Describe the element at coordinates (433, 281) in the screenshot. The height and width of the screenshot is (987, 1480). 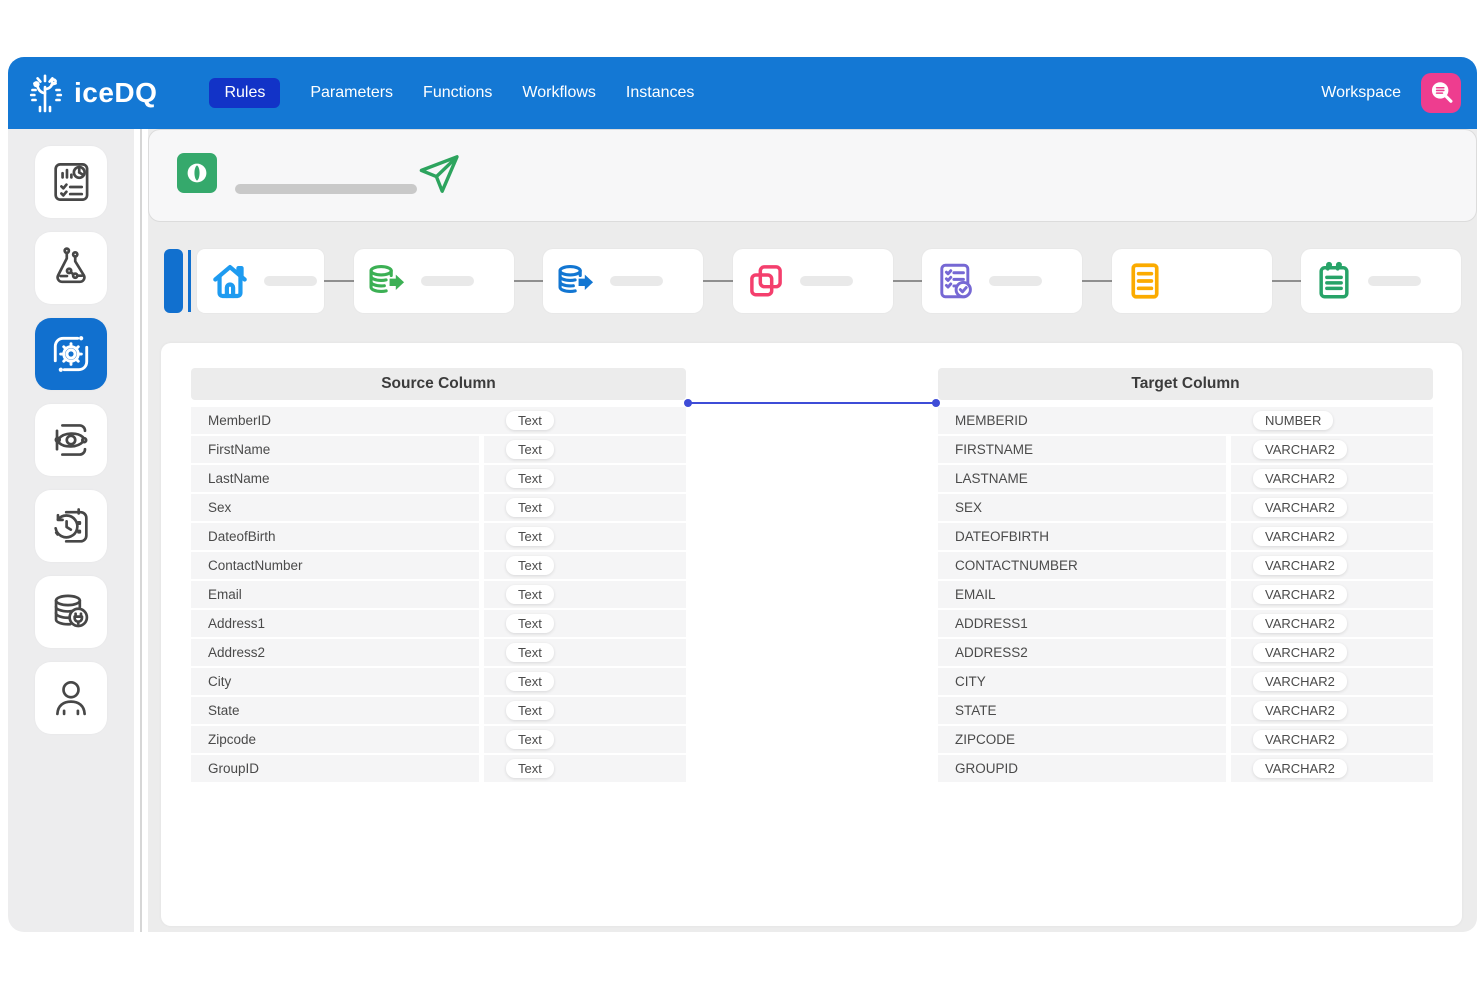
I see `step-source` at that location.